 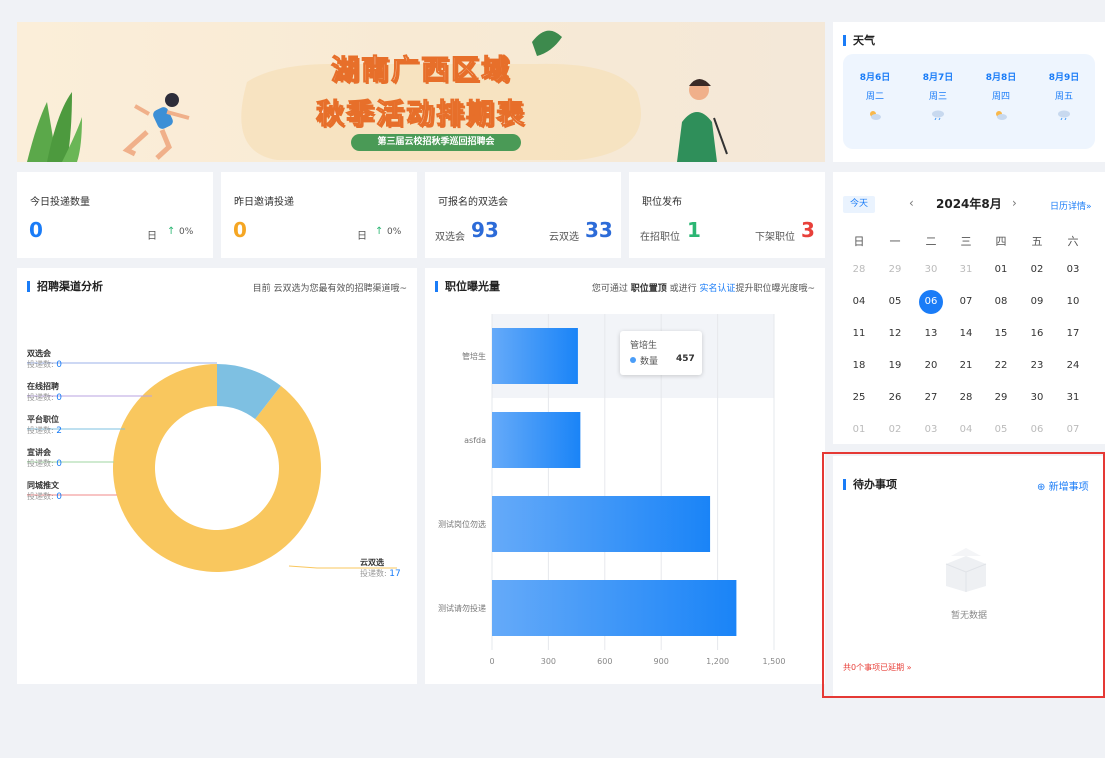 I want to click on chevron-left-icon: ‹, so click(x=911, y=203).